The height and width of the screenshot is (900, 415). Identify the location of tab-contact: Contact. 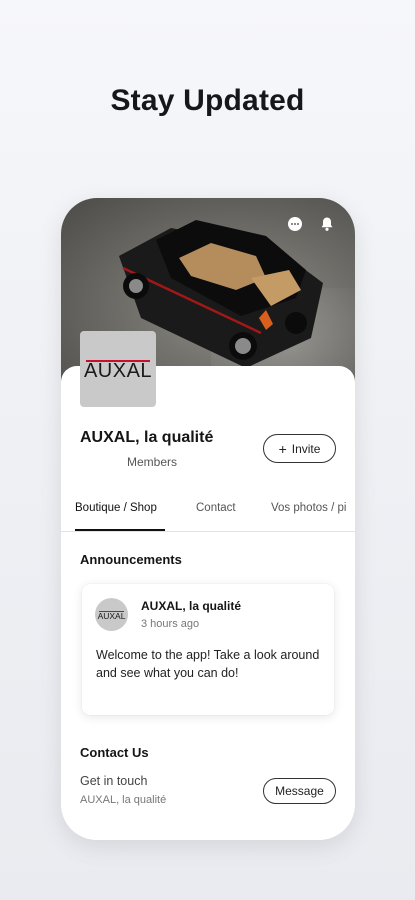
(216, 508).